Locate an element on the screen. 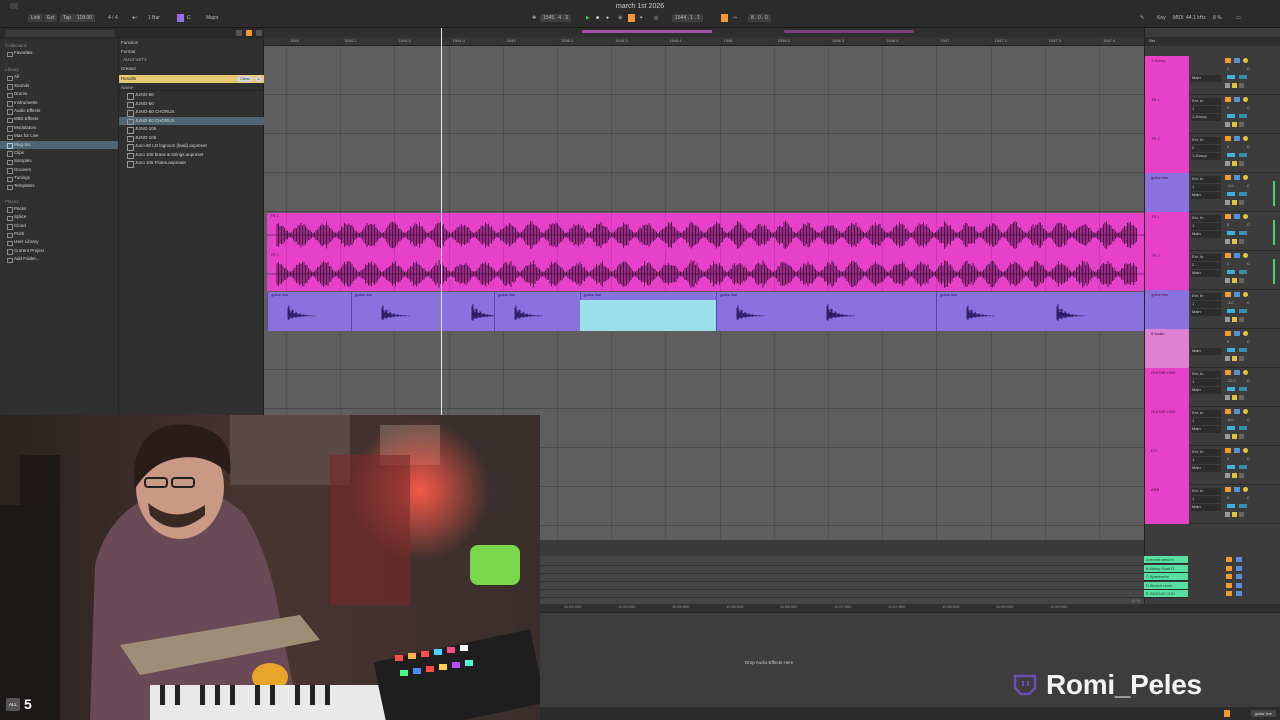 The width and height of the screenshot is (1280, 720). loop-region is located at coordinates (647, 31).